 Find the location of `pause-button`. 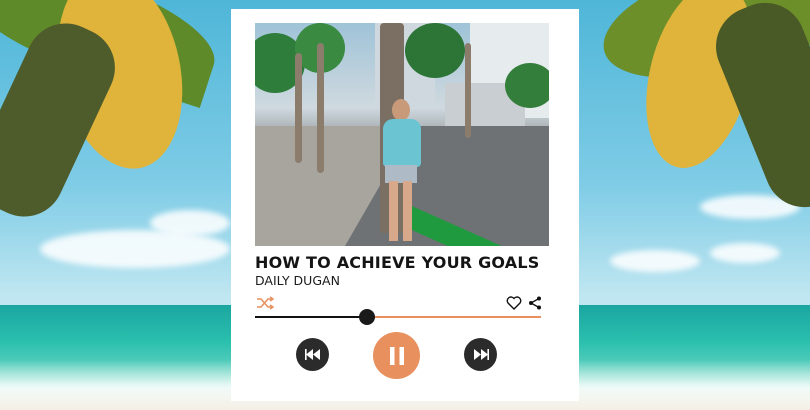

pause-button is located at coordinates (396, 355).